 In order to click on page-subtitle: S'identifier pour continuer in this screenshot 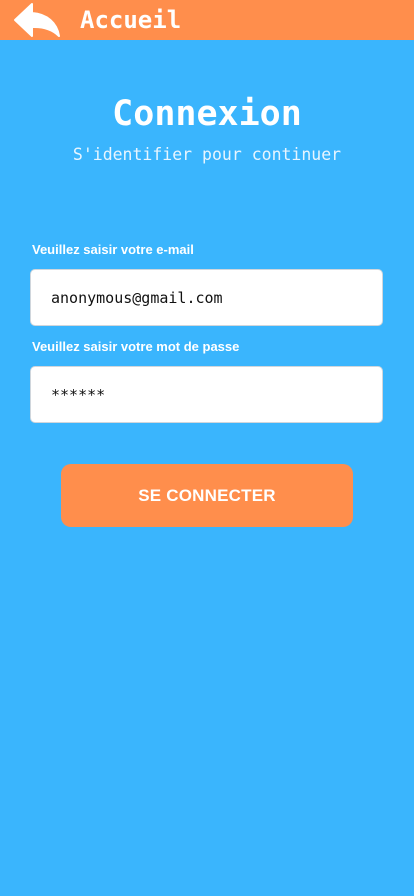, I will do `click(207, 154)`.